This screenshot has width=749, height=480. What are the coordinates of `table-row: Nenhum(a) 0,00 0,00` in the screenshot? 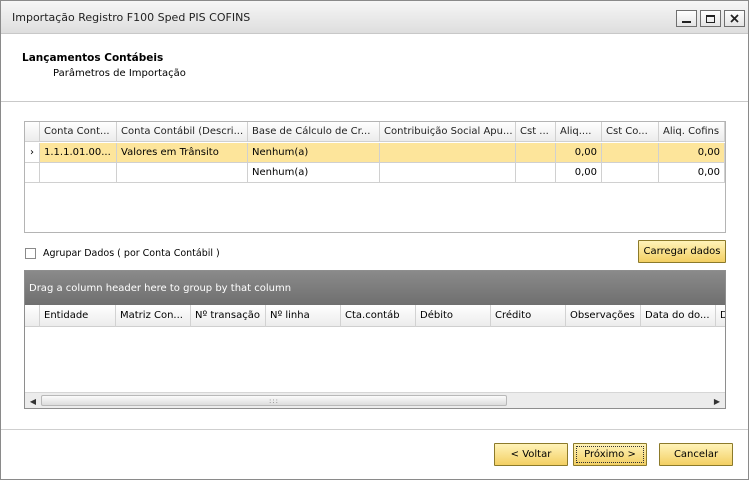 It's located at (375, 173).